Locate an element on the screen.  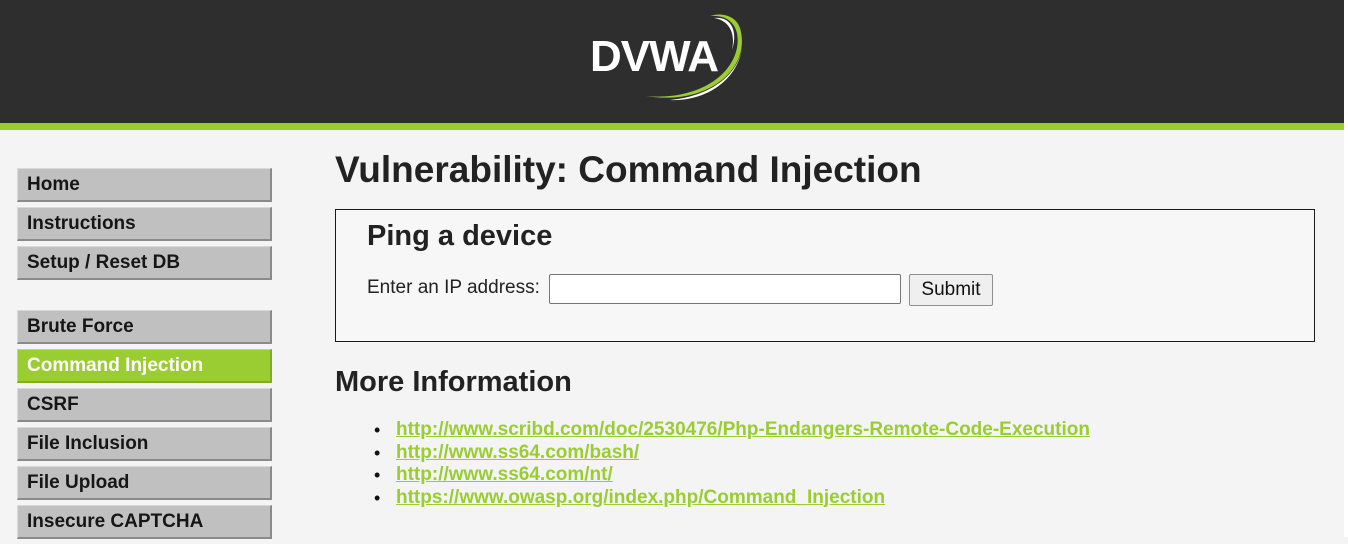
sidebar-menu-main: Home Instructions Setup / Reset DB is located at coordinates (144, 226).